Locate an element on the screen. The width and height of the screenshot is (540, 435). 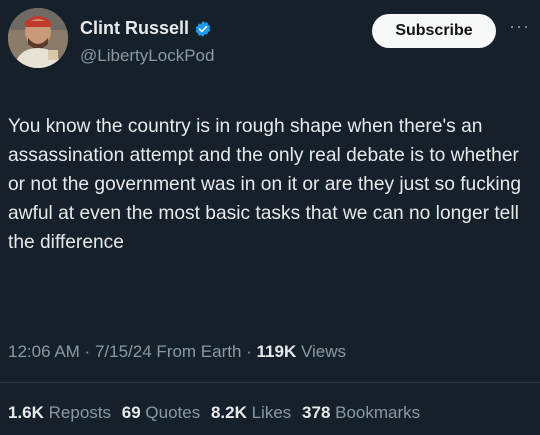
post-date: 7/15/24 is located at coordinates (123, 351).